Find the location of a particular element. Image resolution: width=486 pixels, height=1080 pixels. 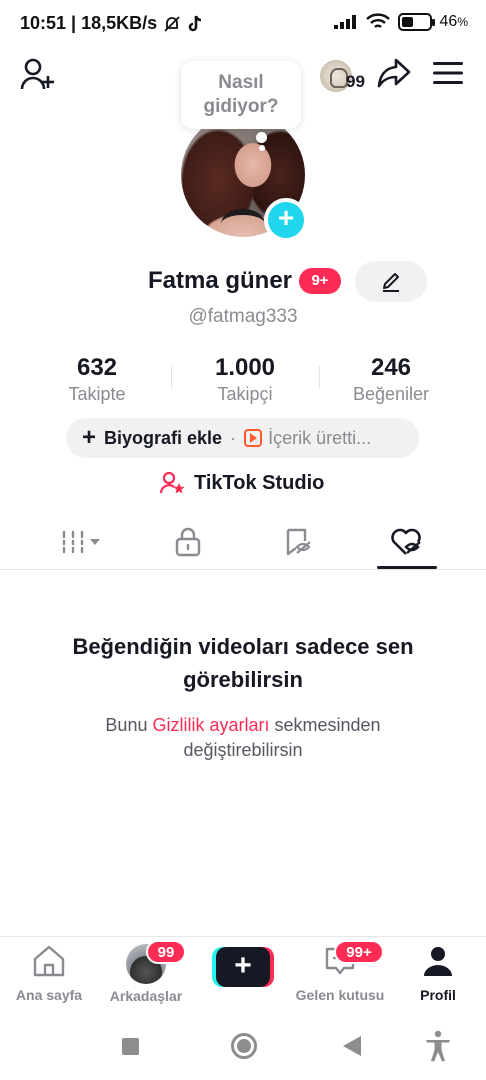

nav-home-label: Ana sayfa is located at coordinates (49, 995).